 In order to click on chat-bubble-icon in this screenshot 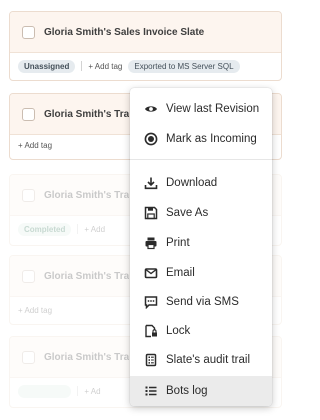, I will do `click(151, 302)`.